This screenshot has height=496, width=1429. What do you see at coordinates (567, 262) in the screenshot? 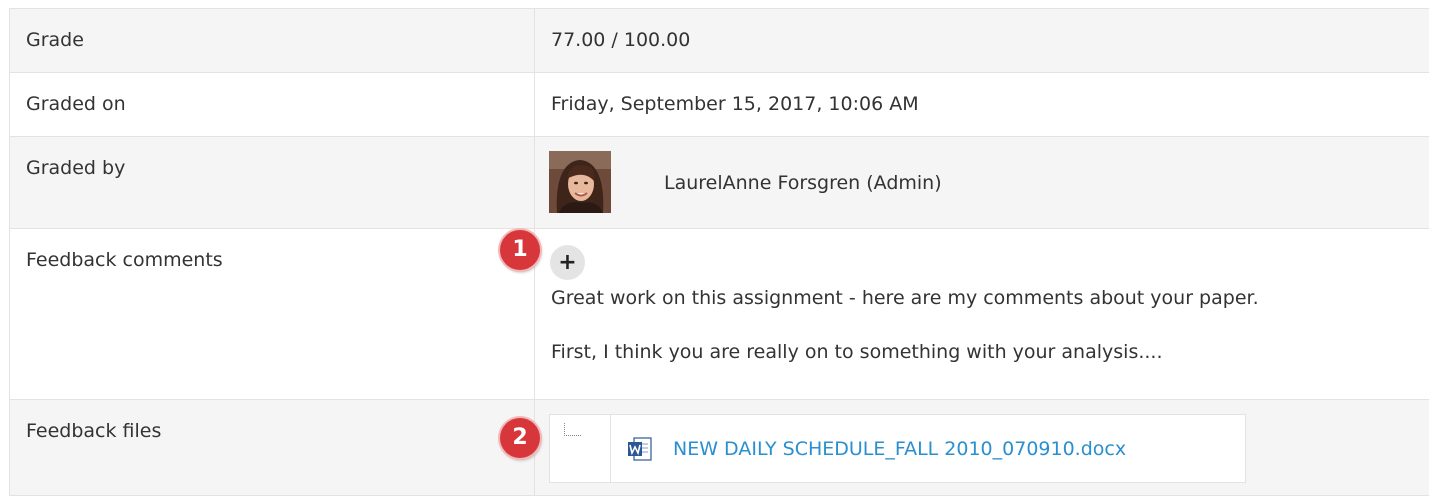
I see `expand-comments-button: +` at bounding box center [567, 262].